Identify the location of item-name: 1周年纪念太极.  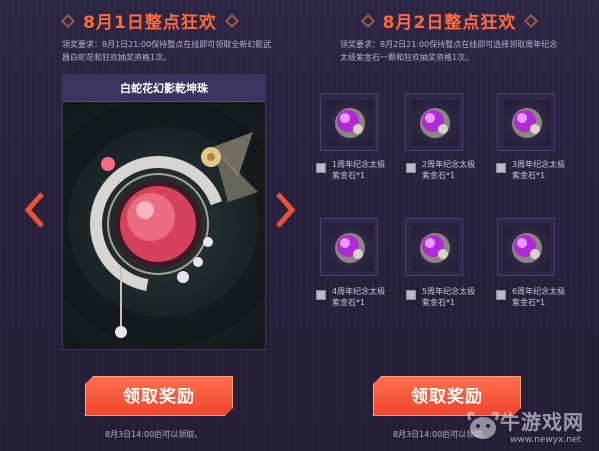
(359, 164).